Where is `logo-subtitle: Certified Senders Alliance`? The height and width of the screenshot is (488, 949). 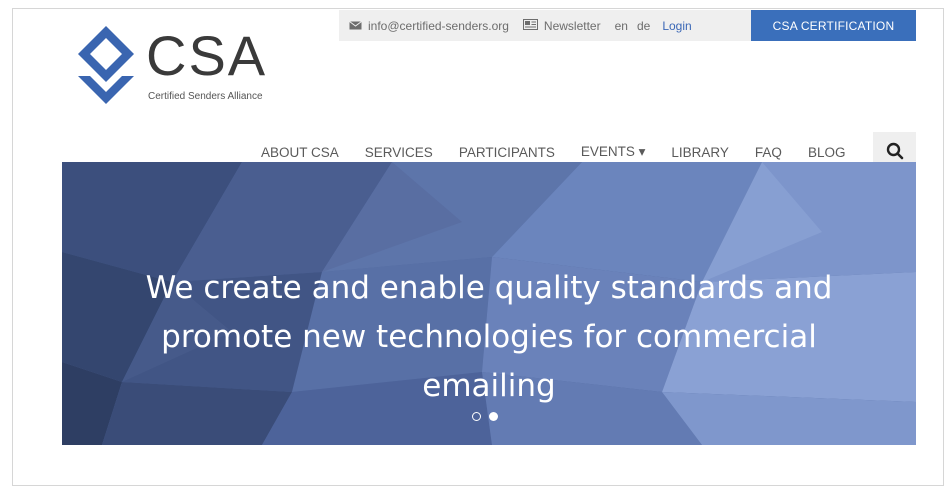
logo-subtitle: Certified Senders Alliance is located at coordinates (205, 96).